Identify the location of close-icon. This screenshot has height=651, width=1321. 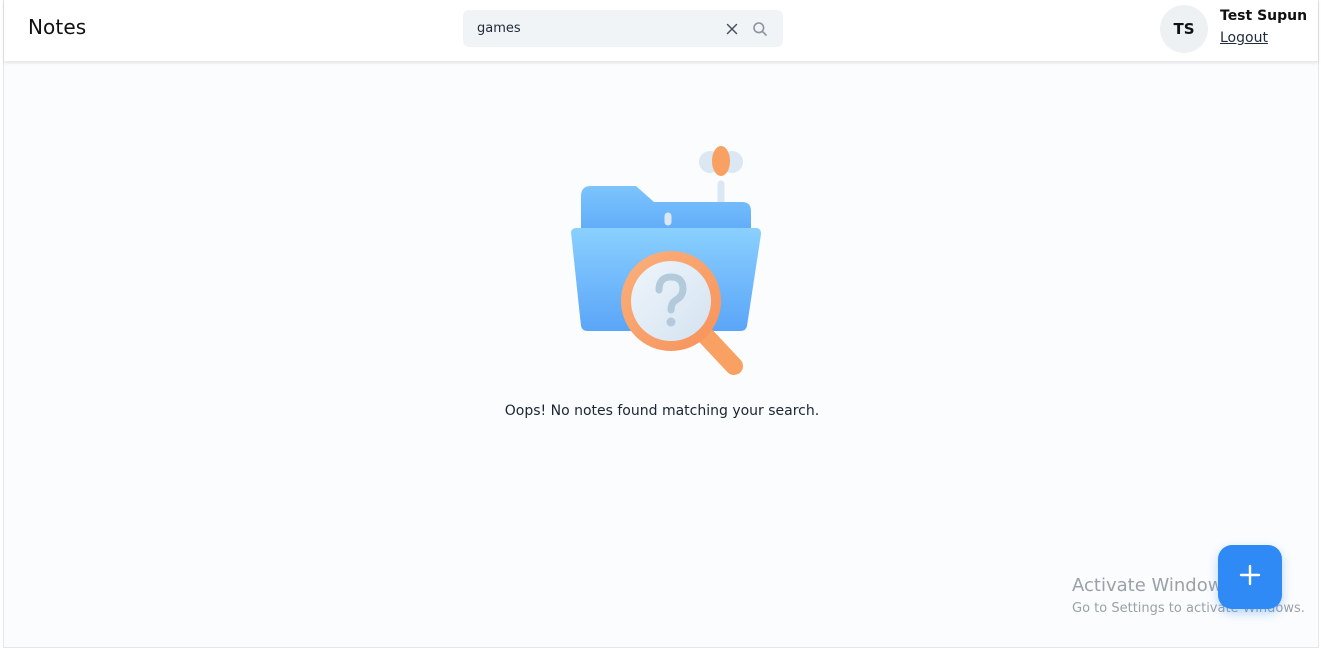
(732, 29).